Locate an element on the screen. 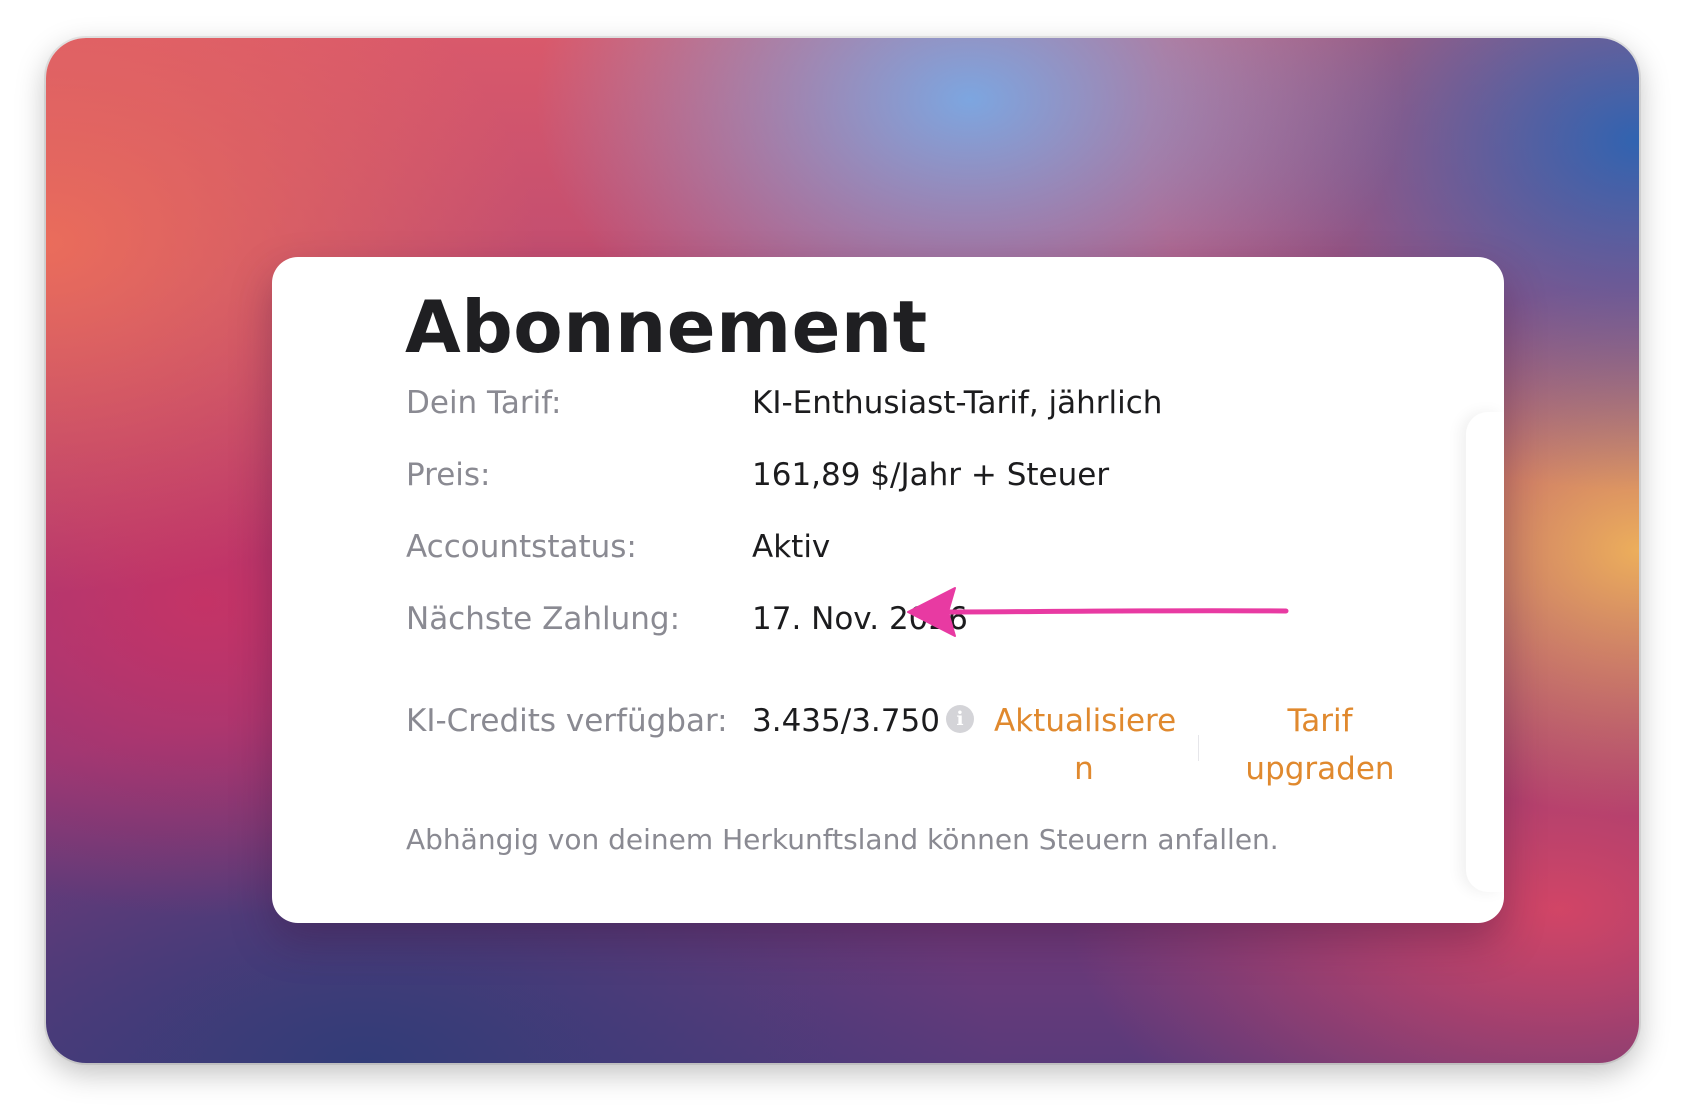 The height and width of the screenshot is (1118, 1684). upgrade-link-line2: upgraden is located at coordinates (1320, 769).